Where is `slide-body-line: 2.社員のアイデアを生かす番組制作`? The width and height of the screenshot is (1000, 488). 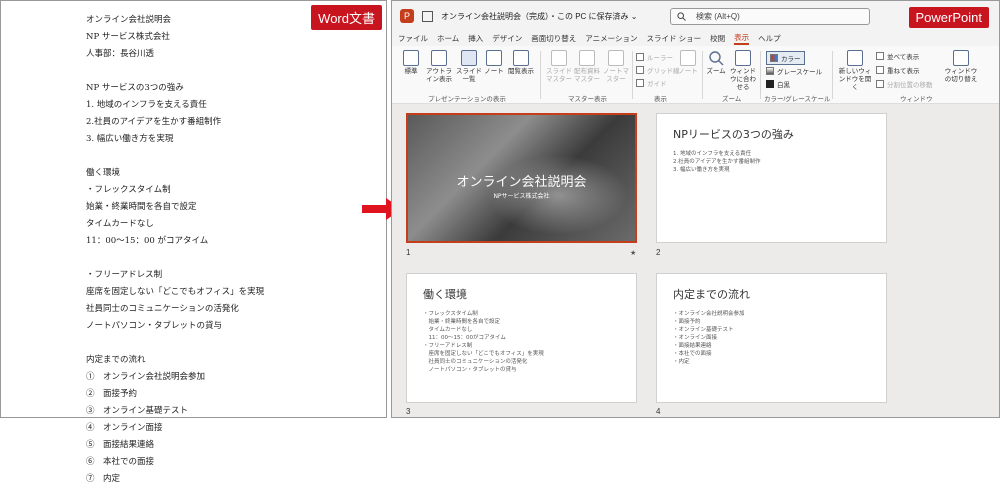
slide-body-line: 2.社員のアイデアを生かす番組制作 is located at coordinates (717, 162).